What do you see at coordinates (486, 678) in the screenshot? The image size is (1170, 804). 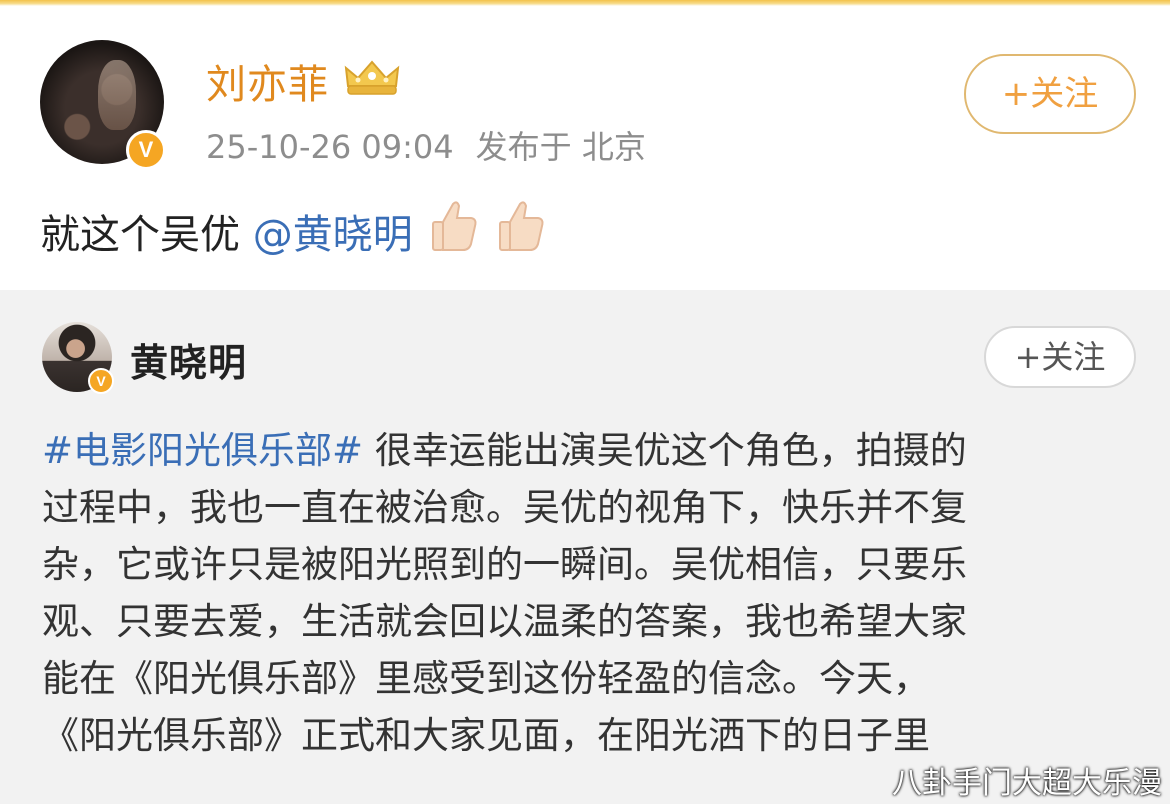 I see `repost-line: 能在《阳光俱乐部》里感受到这份轻盈的信念。今天，` at bounding box center [486, 678].